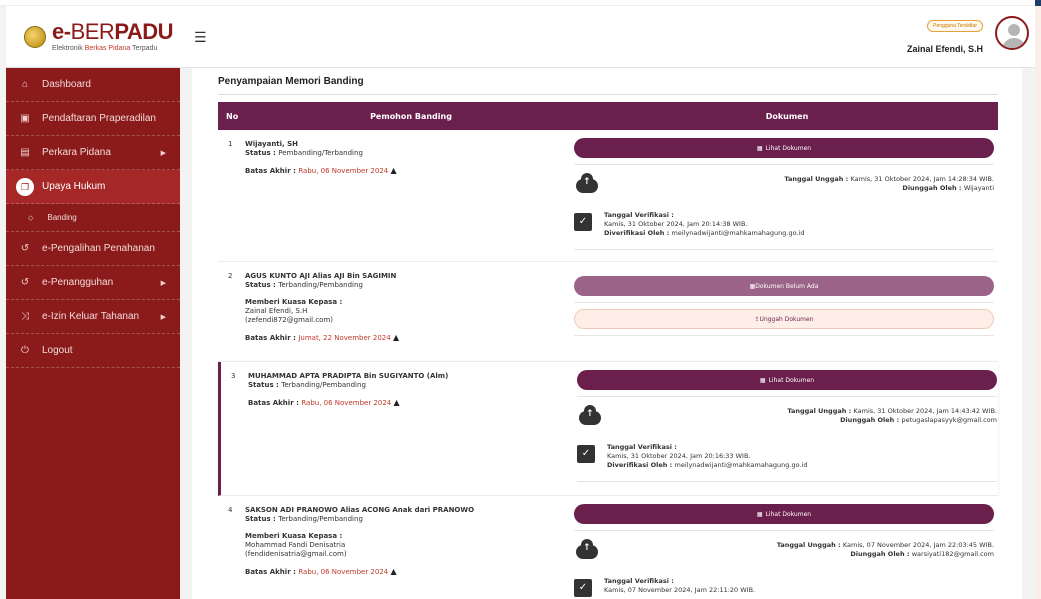  Describe the element at coordinates (1012, 33) in the screenshot. I see `avatar` at that location.